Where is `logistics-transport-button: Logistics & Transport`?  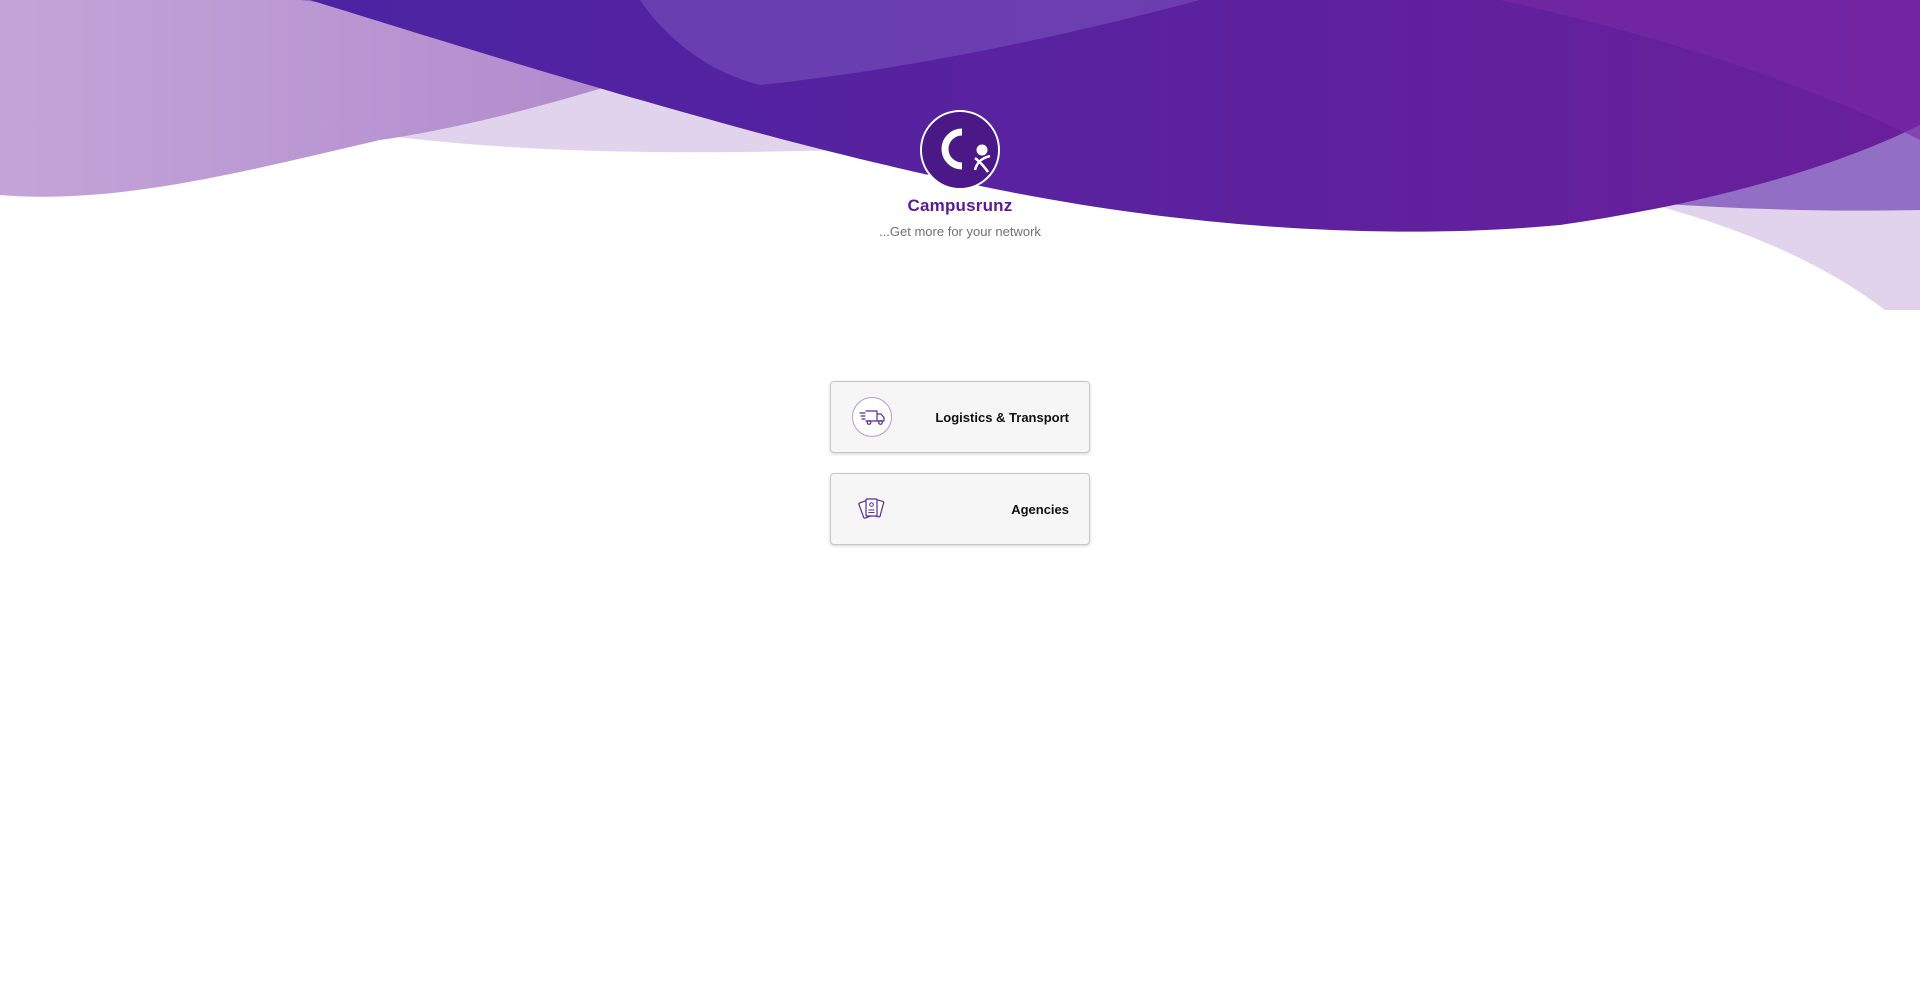 logistics-transport-button: Logistics & Transport is located at coordinates (960, 417).